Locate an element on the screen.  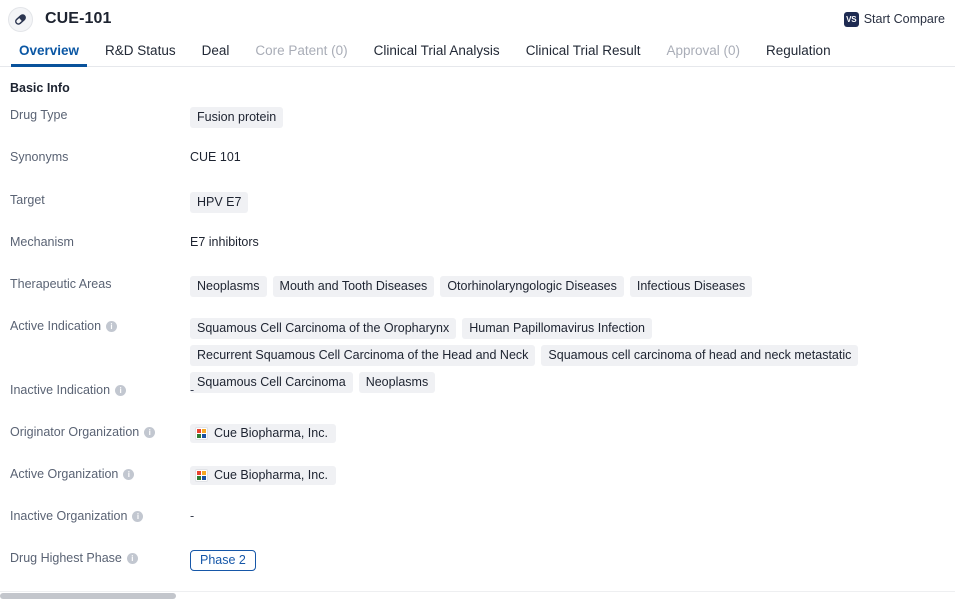
field-row-inactive-organization: Inactive Organization i - is located at coordinates (477, 529).